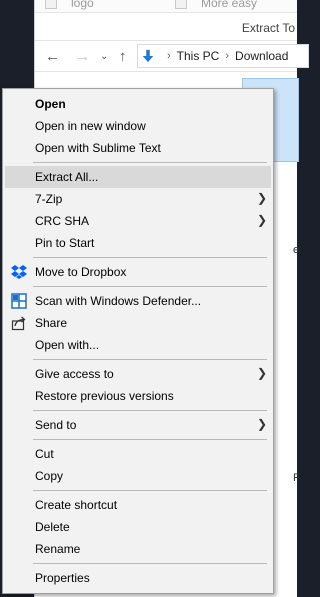 The height and width of the screenshot is (597, 320). I want to click on menu-item-label: Send to, so click(56, 425).